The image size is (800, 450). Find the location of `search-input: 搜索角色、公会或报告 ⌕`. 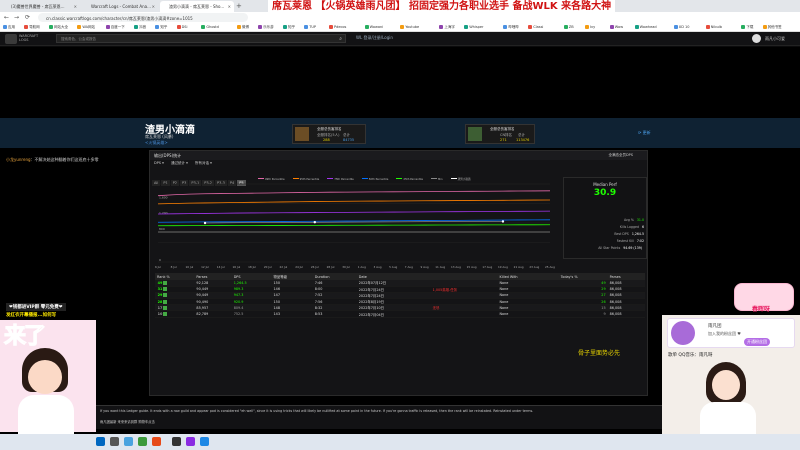

search-input: 搜索角色、公会或报告 ⌕ is located at coordinates (201, 38).